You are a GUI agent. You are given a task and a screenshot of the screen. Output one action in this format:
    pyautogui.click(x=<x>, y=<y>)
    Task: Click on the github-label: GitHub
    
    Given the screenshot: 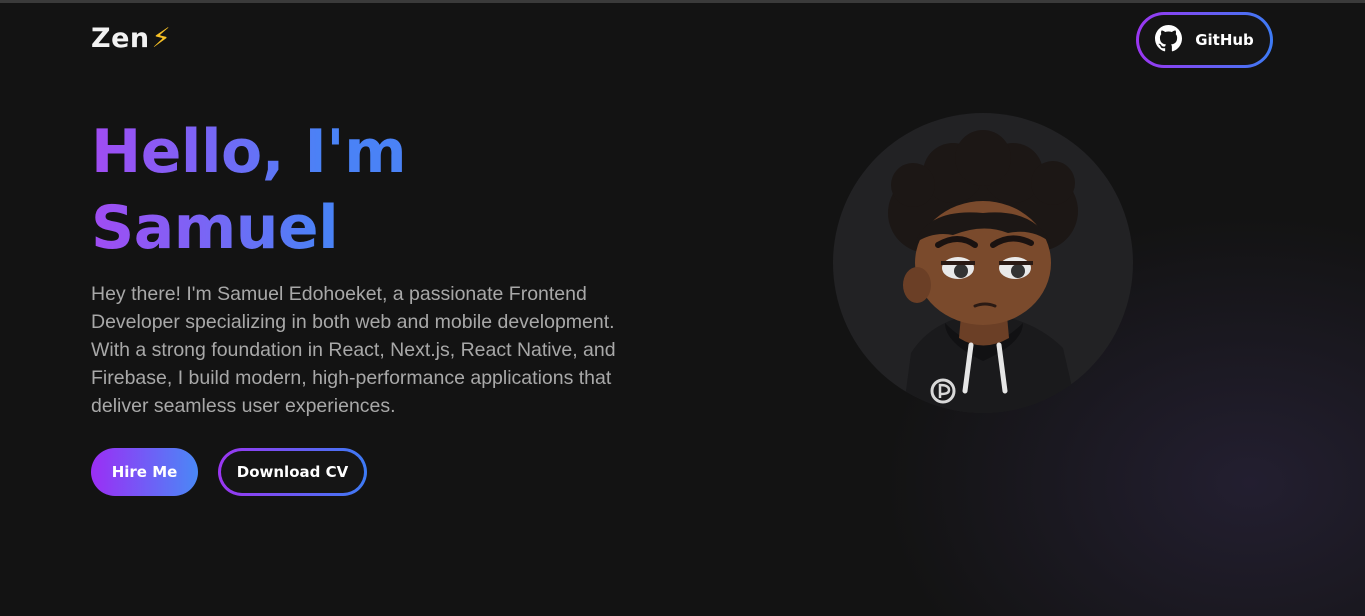 What is the action you would take?
    pyautogui.click(x=1224, y=40)
    